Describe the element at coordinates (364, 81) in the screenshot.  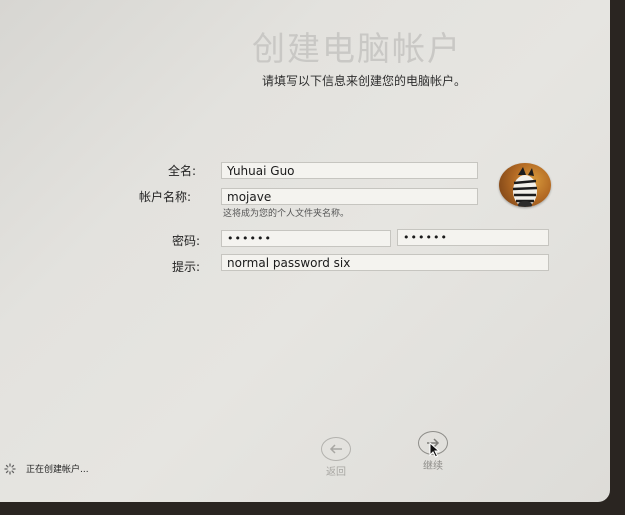
I see `page-subtitle: 请填写以下信息来创建您的电脑帐户。` at that location.